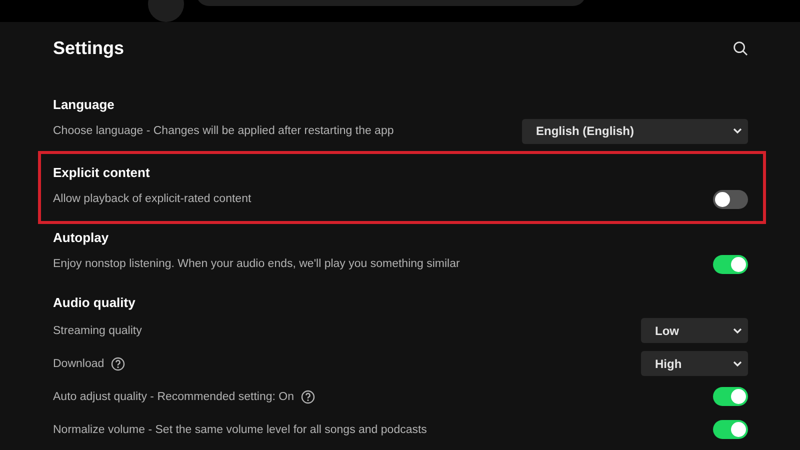 This screenshot has width=800, height=450. What do you see at coordinates (88, 48) in the screenshot?
I see `page-title: Settings` at bounding box center [88, 48].